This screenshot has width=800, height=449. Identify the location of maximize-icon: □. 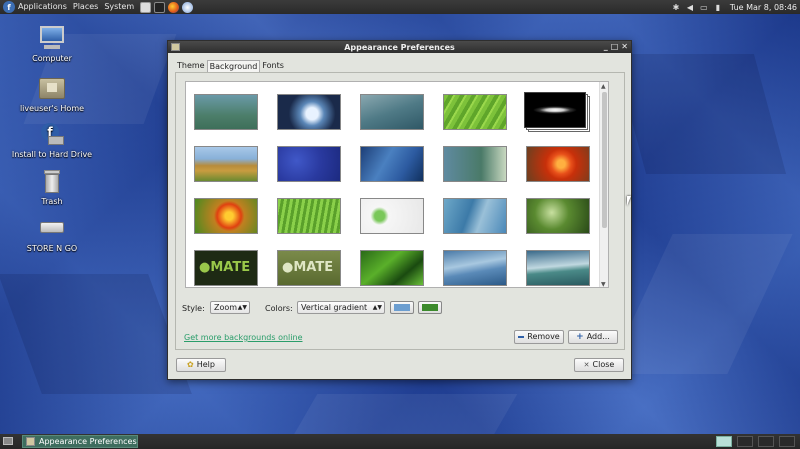
(615, 47).